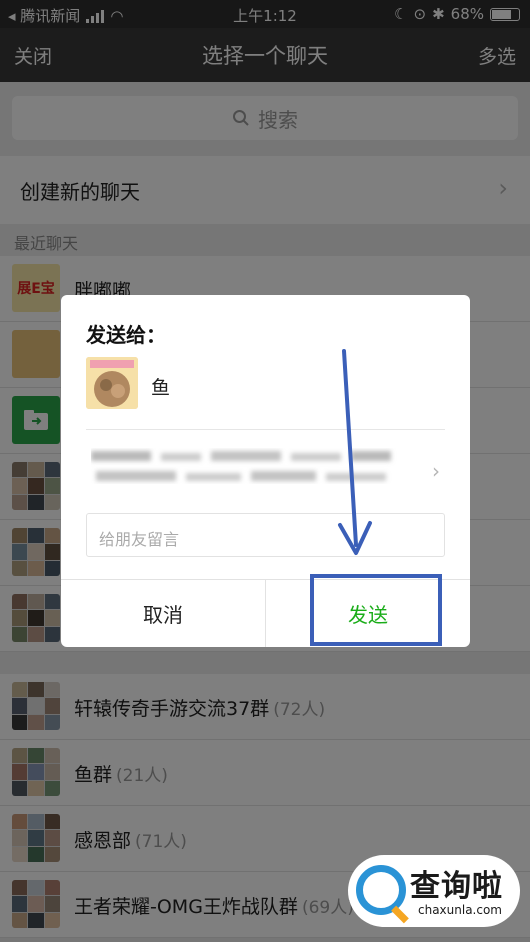 The width and height of the screenshot is (530, 942). I want to click on cancel-label: 取消, so click(163, 614).